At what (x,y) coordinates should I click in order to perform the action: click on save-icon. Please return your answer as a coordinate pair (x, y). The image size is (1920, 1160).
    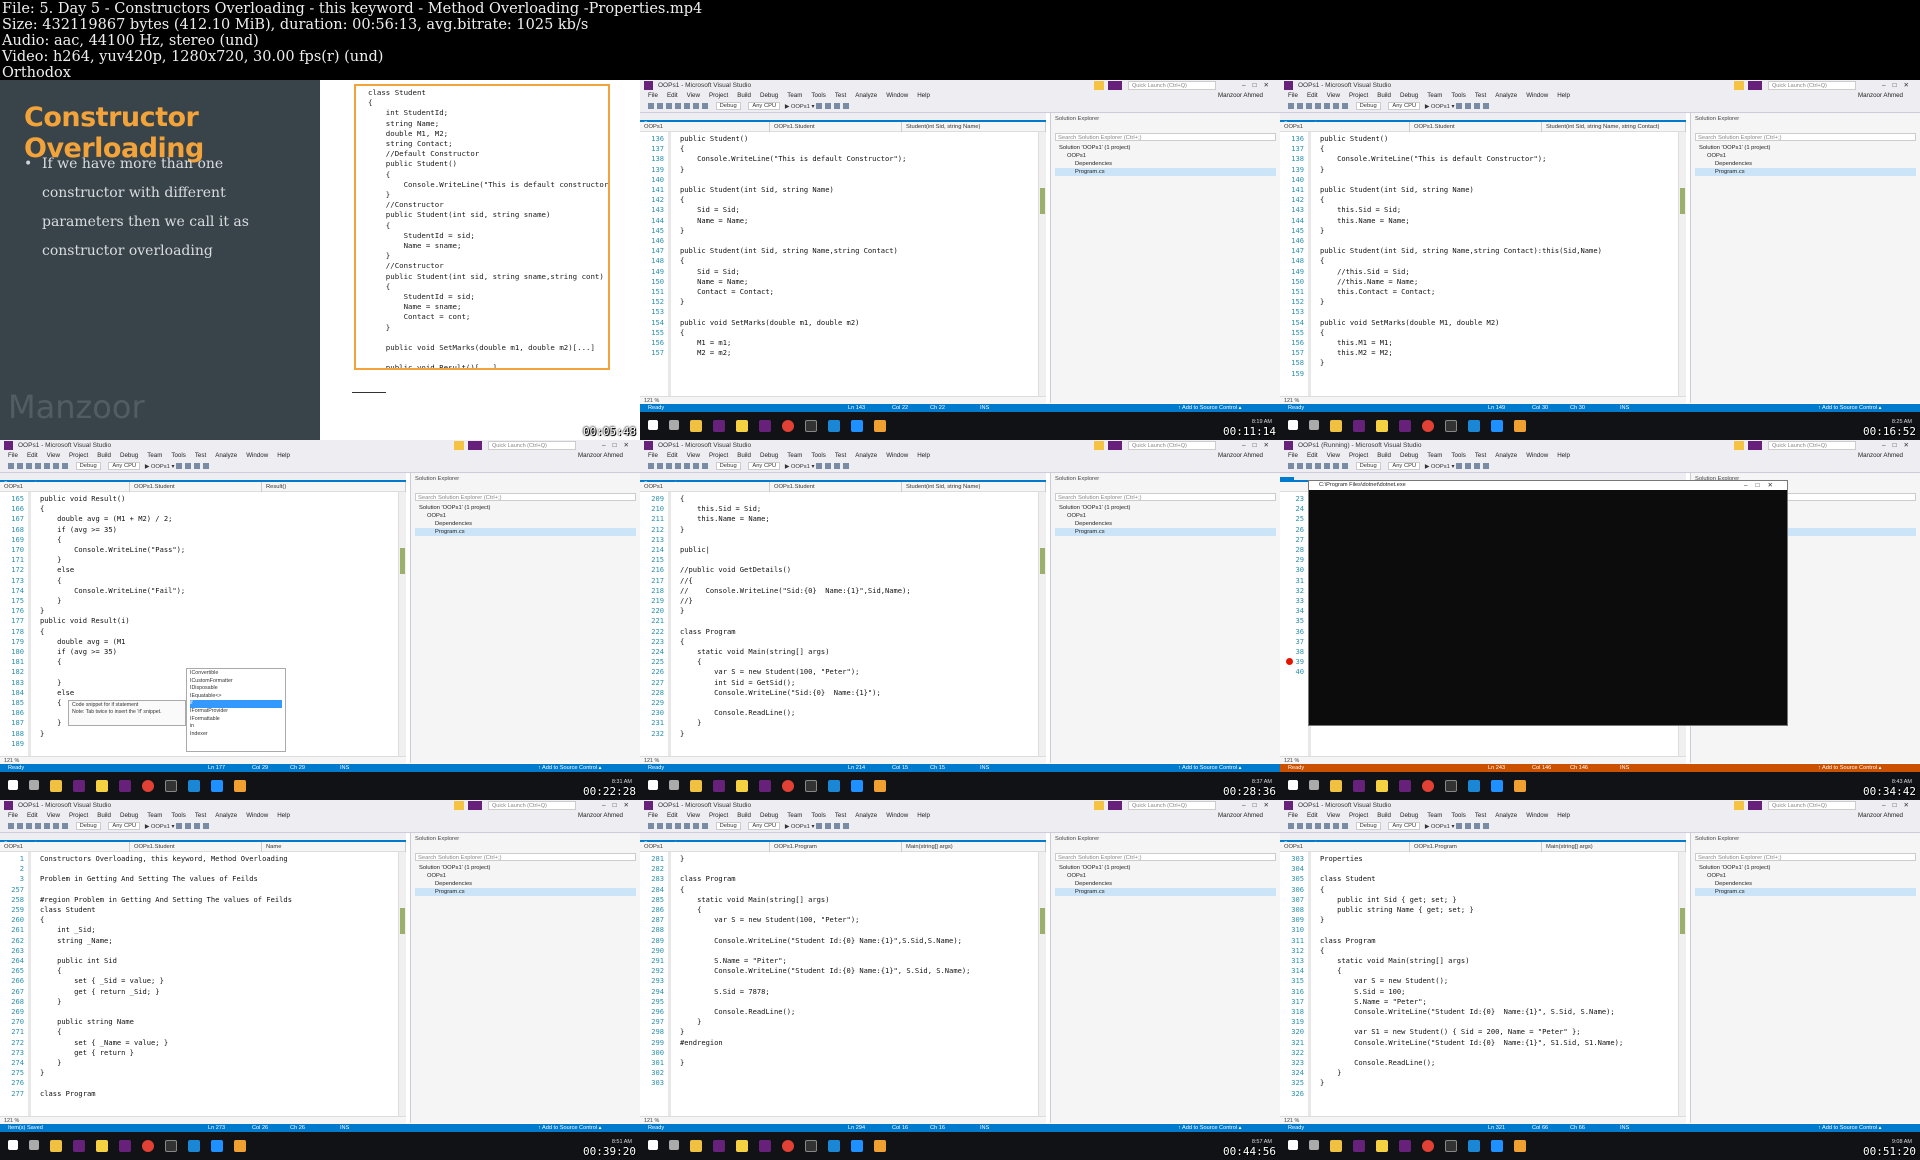
    Looking at the image, I should click on (1318, 466).